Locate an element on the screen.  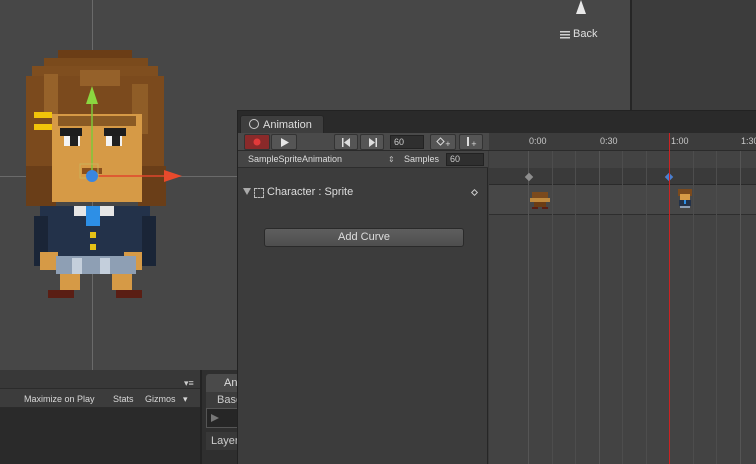
scene-view-back-label: Back is located at coordinates (585, 34).